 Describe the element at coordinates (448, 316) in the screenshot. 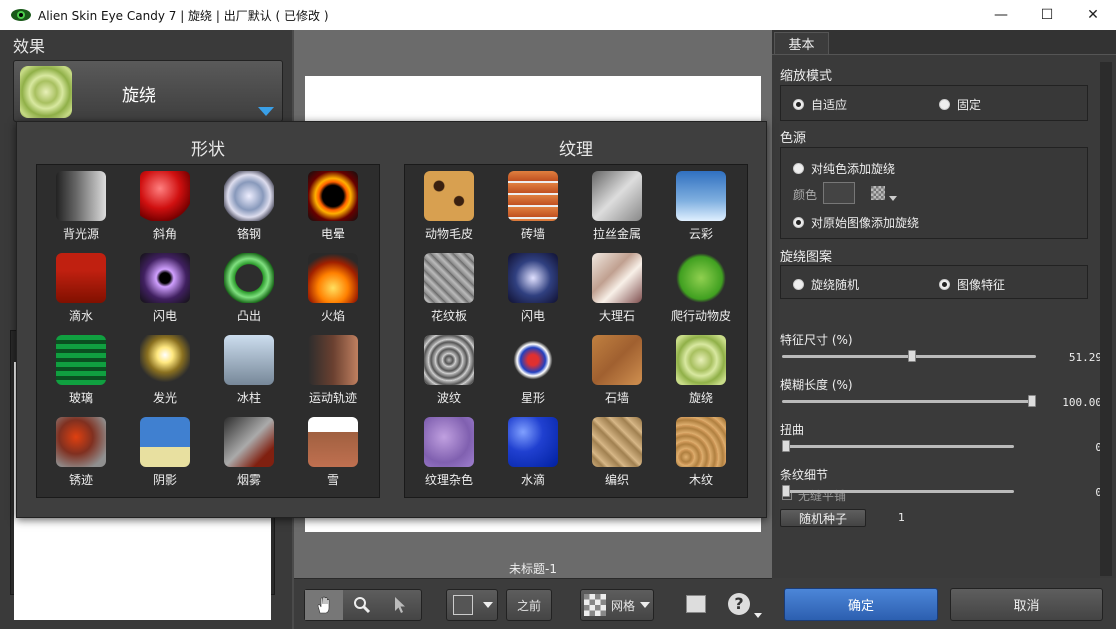

I see `texture-item-label: 花纹板` at that location.